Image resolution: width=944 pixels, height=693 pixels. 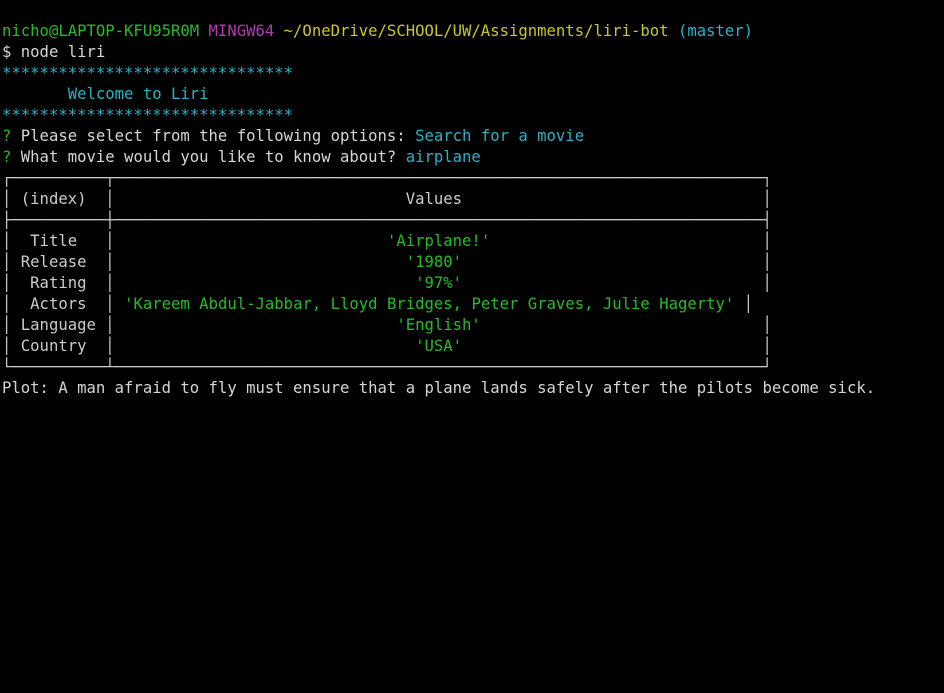 I want to click on row-key: Release, so click(x=53, y=262).